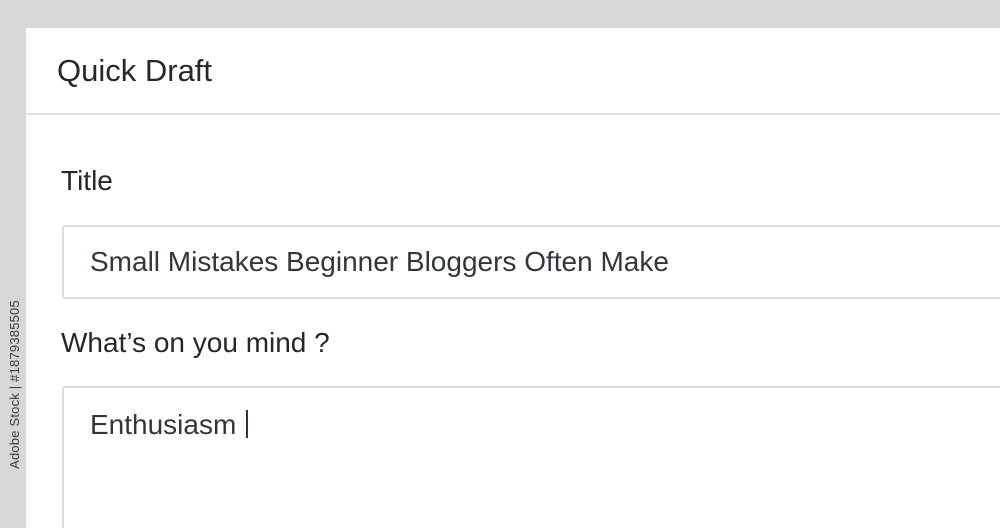 The height and width of the screenshot is (528, 1000). I want to click on stock-watermark: Adobe Stock | #187938550​5, so click(14, 384).